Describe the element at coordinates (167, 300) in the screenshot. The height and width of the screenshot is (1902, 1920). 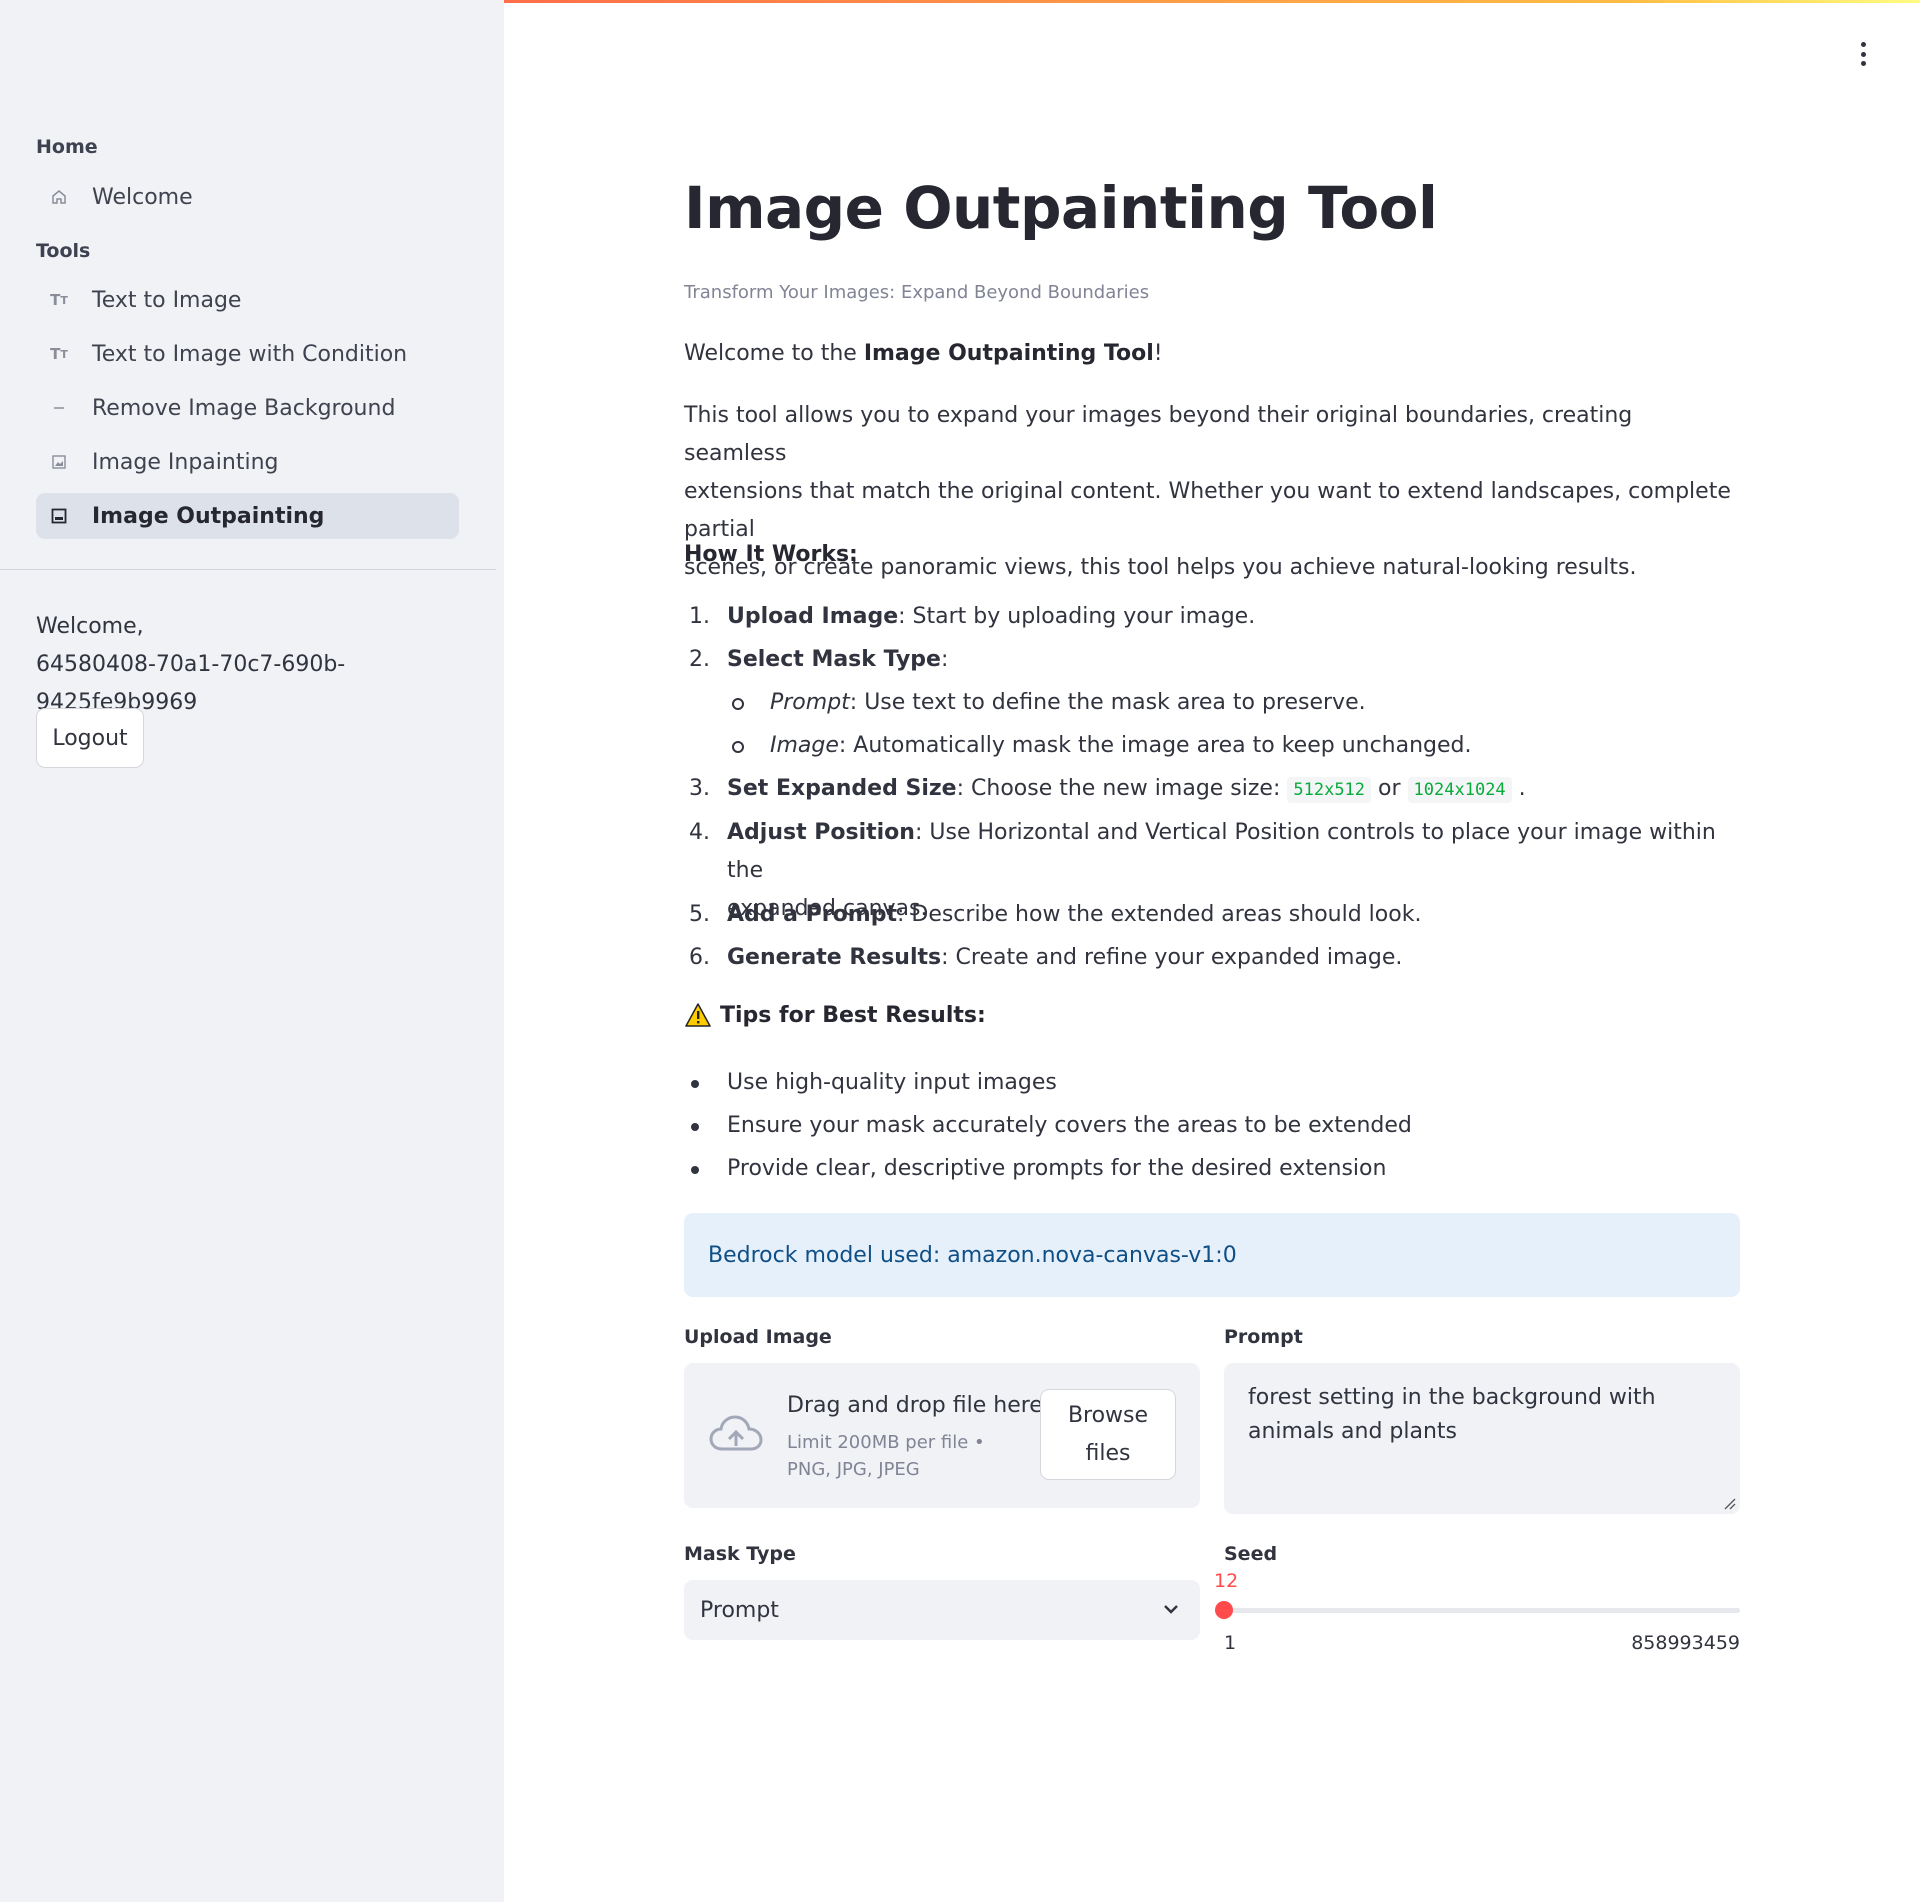
I see `sidebar-item-label: Text to Image` at that location.